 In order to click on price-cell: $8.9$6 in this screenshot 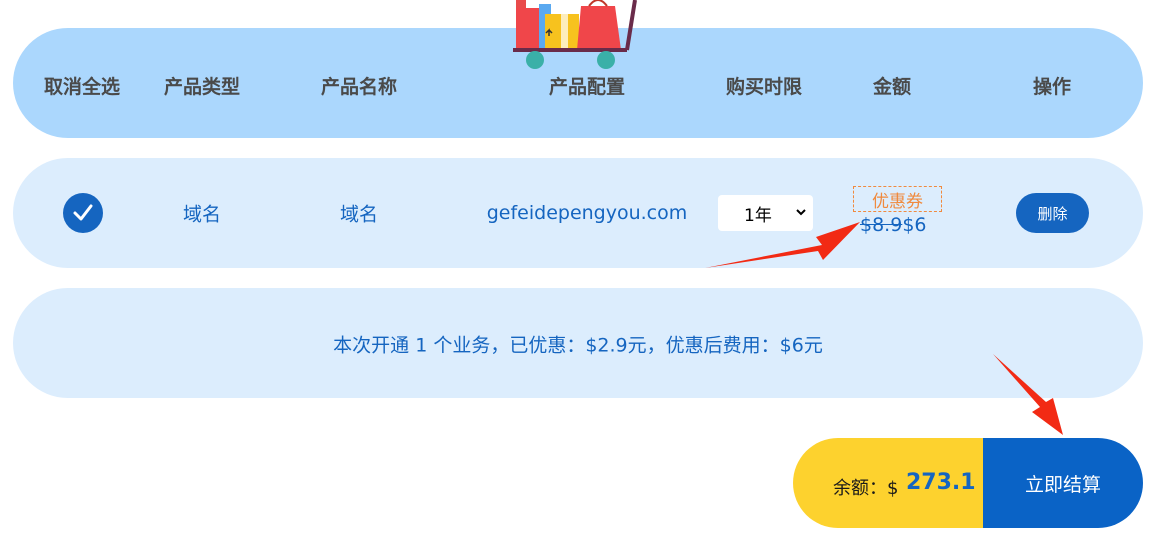, I will do `click(893, 225)`.